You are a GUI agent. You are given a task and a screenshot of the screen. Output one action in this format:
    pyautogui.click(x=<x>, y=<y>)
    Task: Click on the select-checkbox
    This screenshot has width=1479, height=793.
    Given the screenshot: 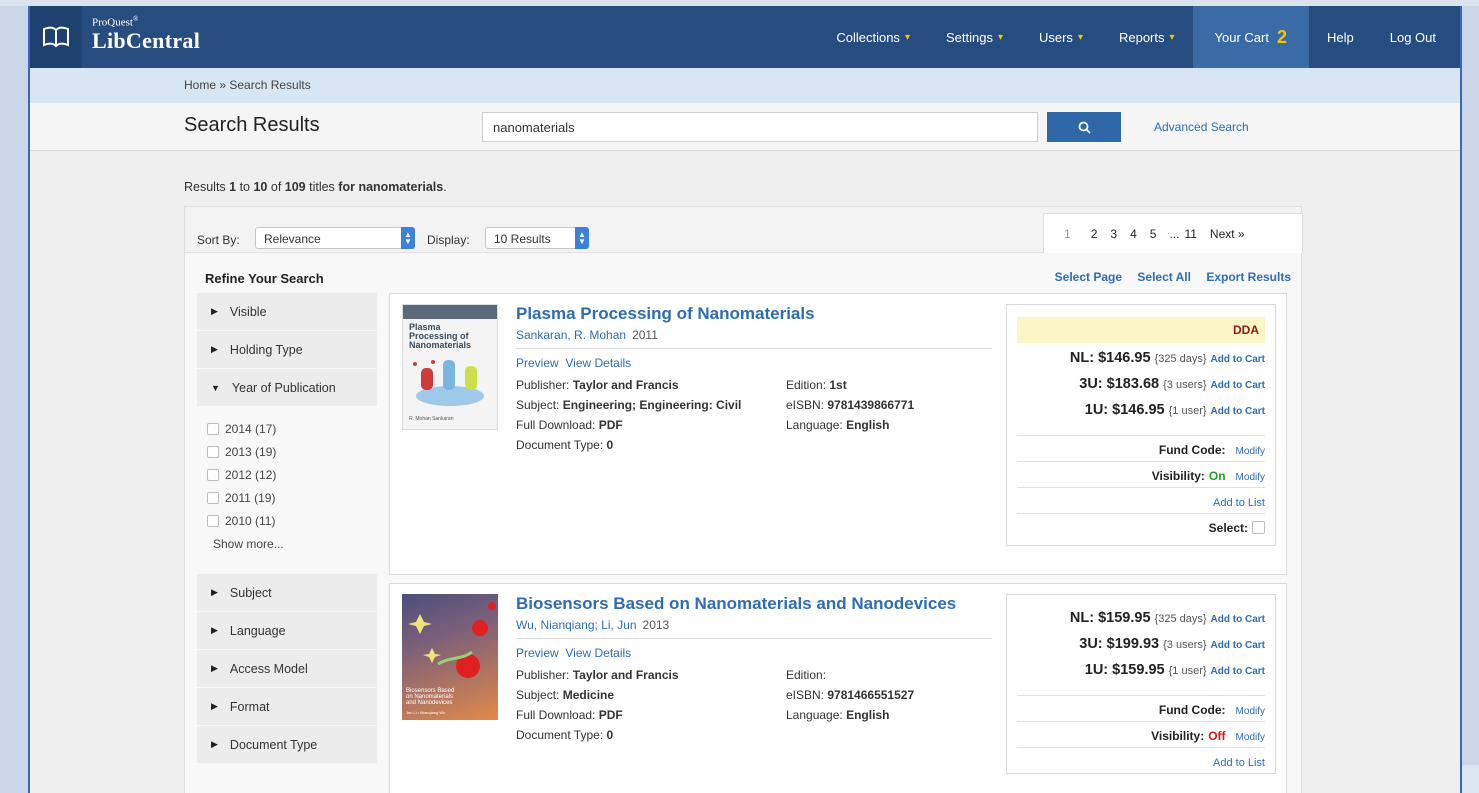 What is the action you would take?
    pyautogui.click(x=1258, y=527)
    